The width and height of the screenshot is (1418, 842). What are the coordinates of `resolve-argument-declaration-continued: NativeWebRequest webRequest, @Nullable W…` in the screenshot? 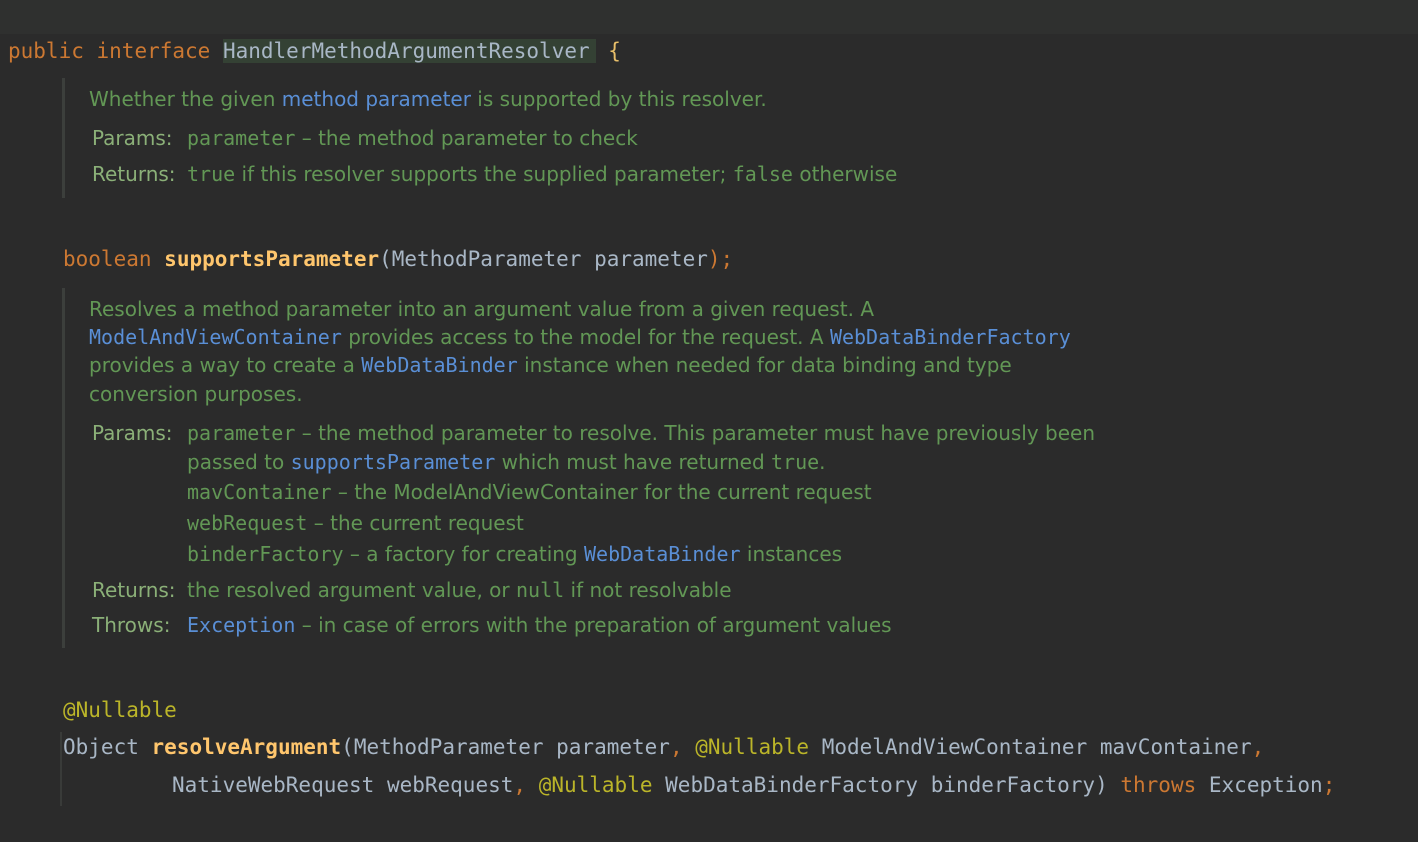 It's located at (667, 765).